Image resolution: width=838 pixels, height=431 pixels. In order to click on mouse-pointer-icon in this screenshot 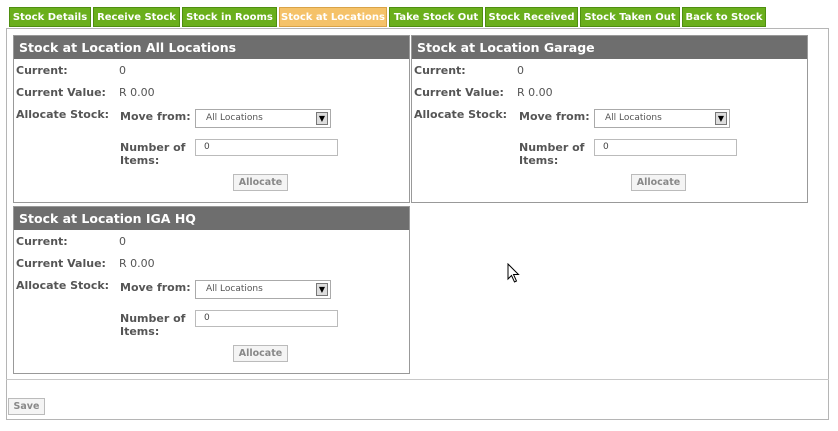, I will do `click(513, 273)`.